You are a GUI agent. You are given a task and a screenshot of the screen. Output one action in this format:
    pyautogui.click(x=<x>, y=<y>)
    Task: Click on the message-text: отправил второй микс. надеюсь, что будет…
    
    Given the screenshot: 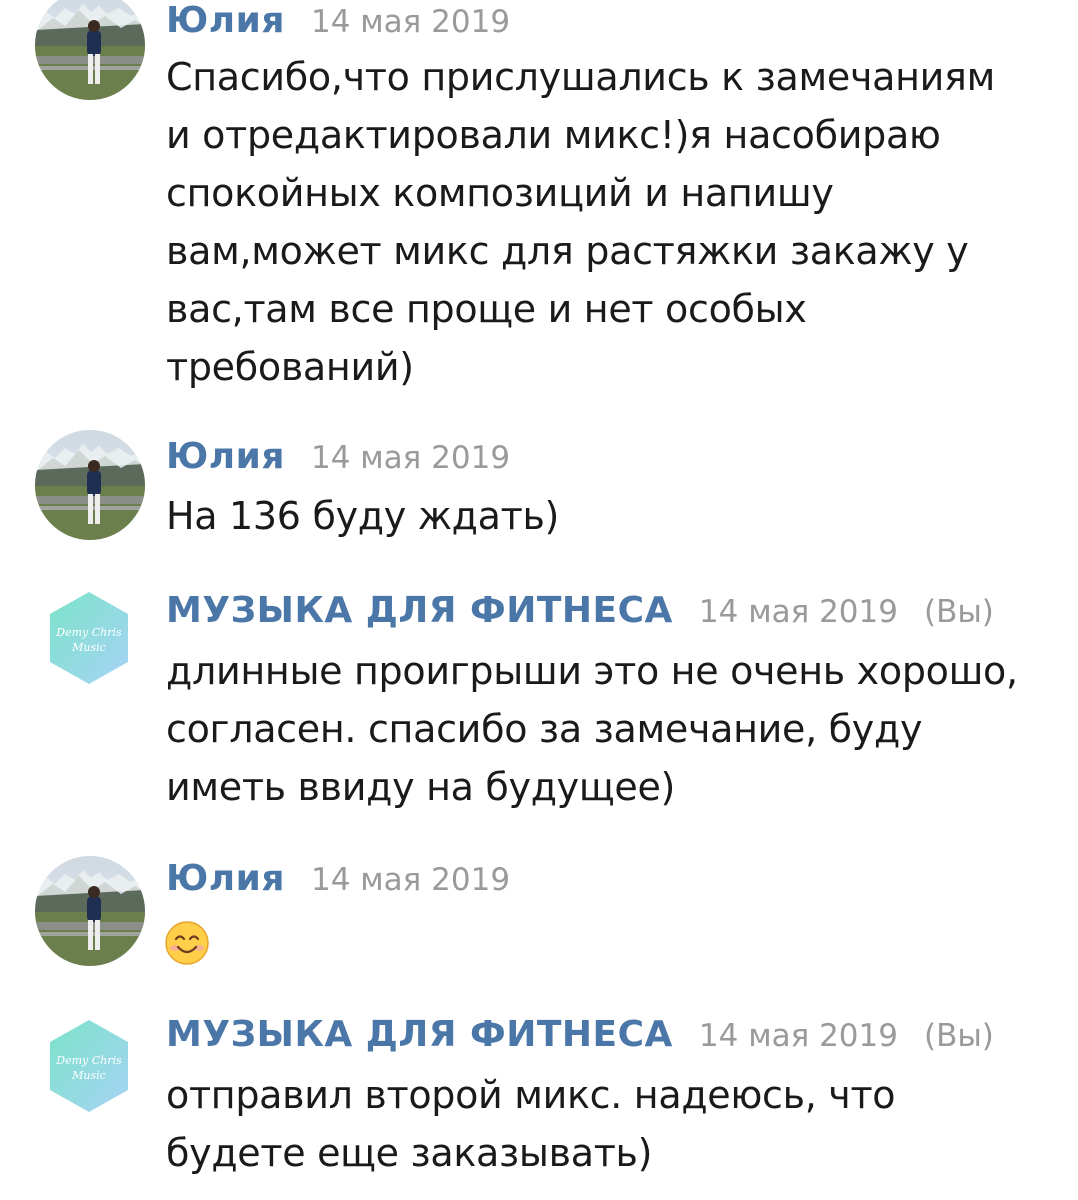 What is the action you would take?
    pyautogui.click(x=531, y=1124)
    